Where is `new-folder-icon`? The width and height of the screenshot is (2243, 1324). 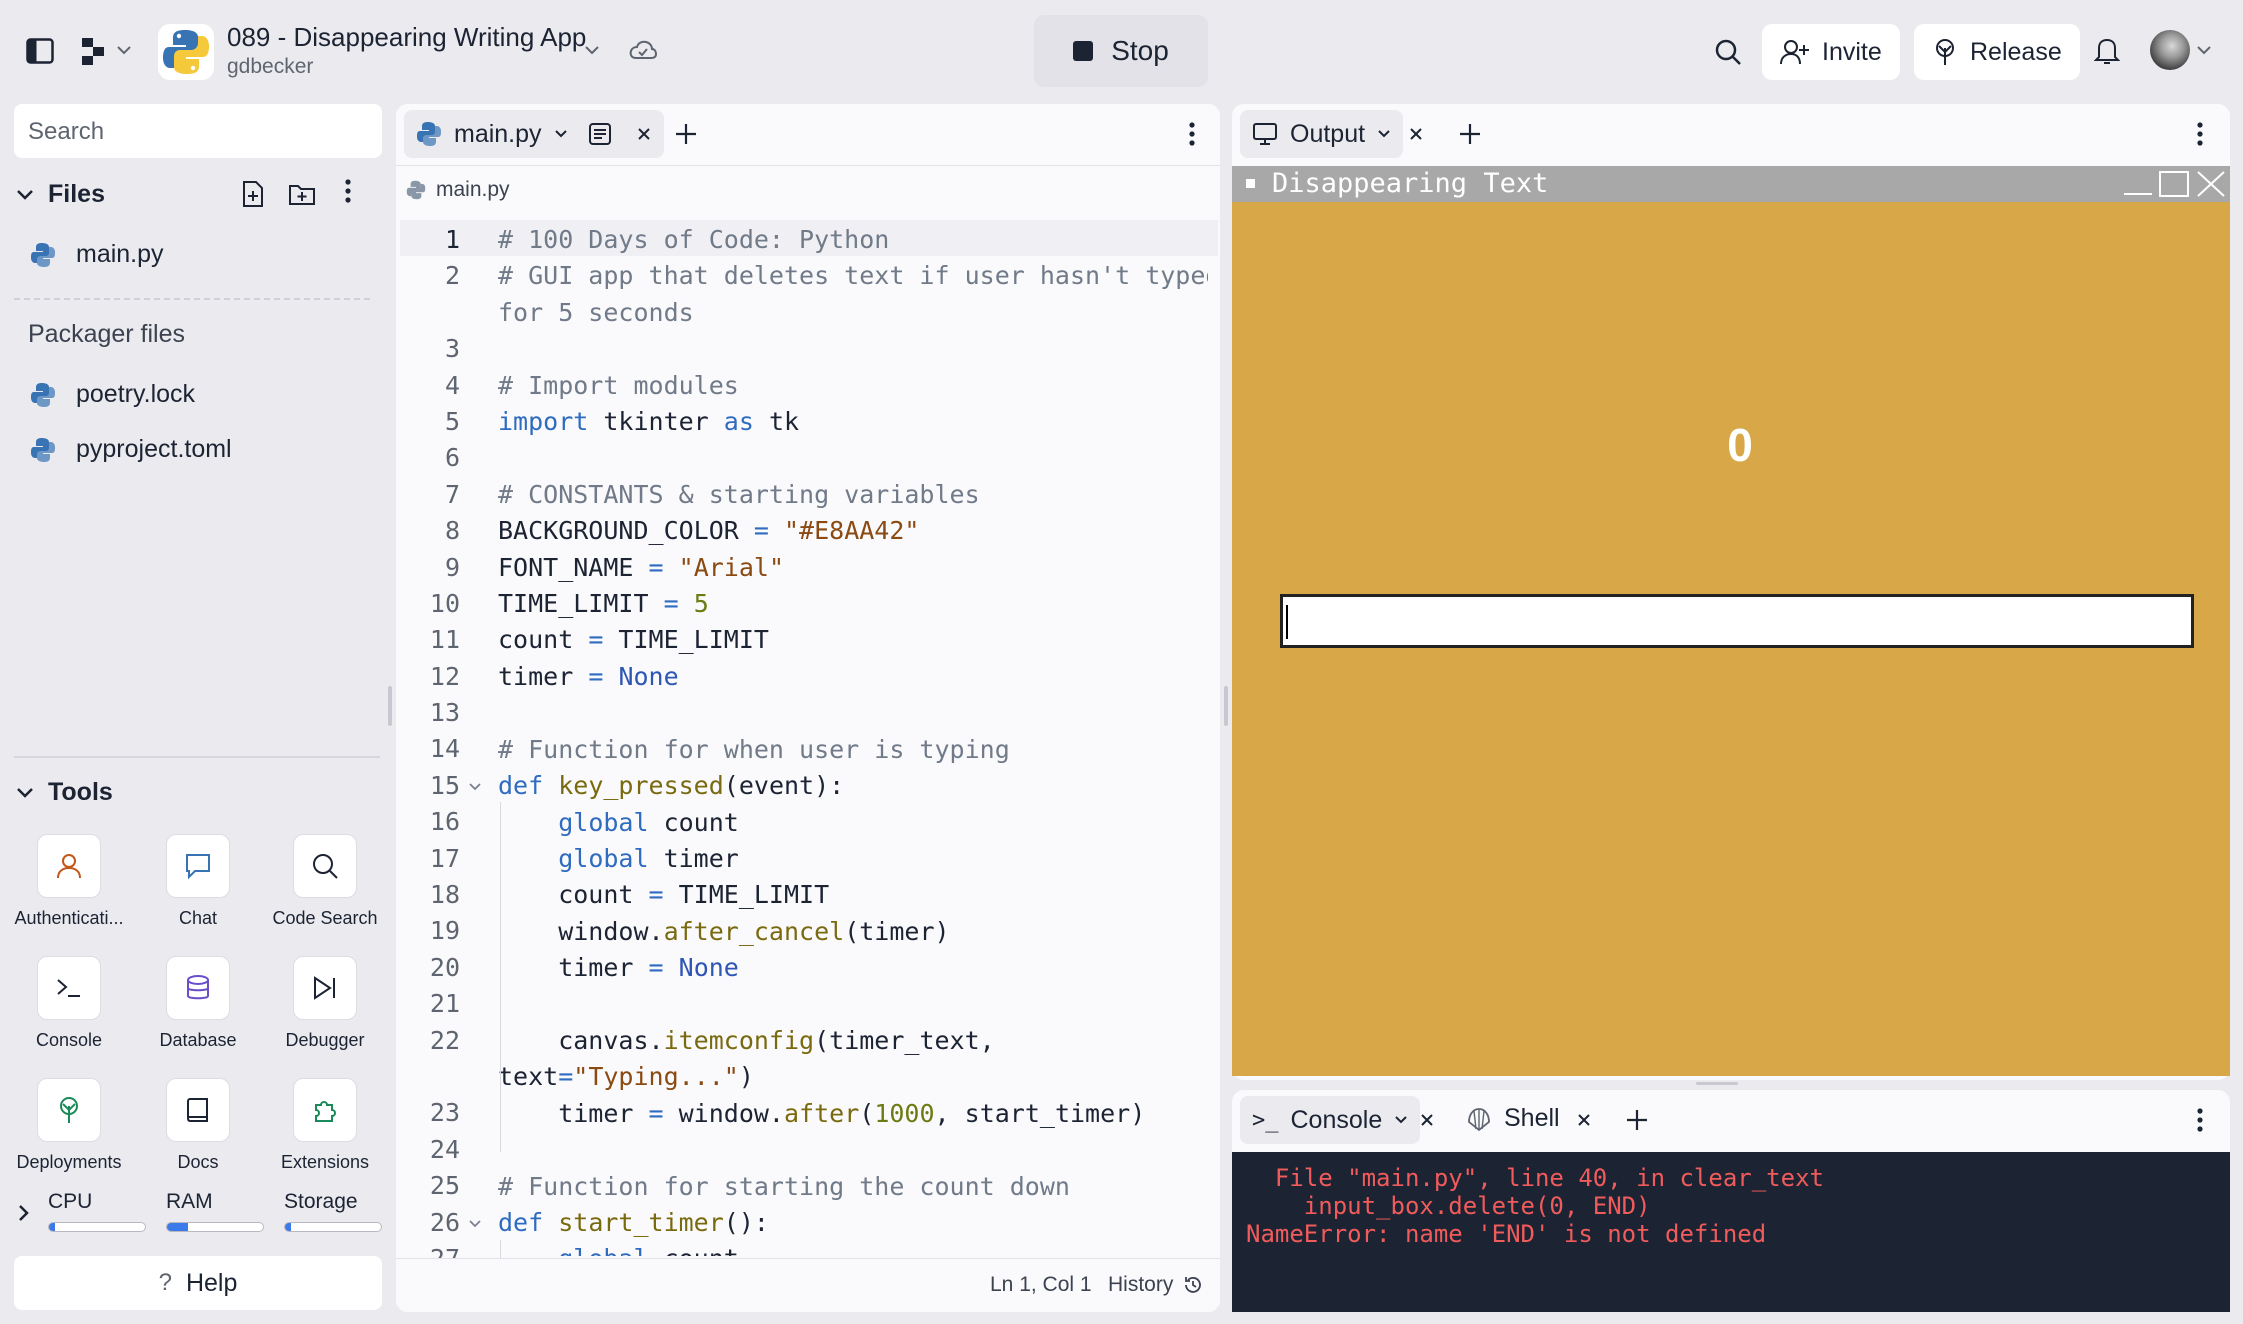
new-folder-icon is located at coordinates (302, 194).